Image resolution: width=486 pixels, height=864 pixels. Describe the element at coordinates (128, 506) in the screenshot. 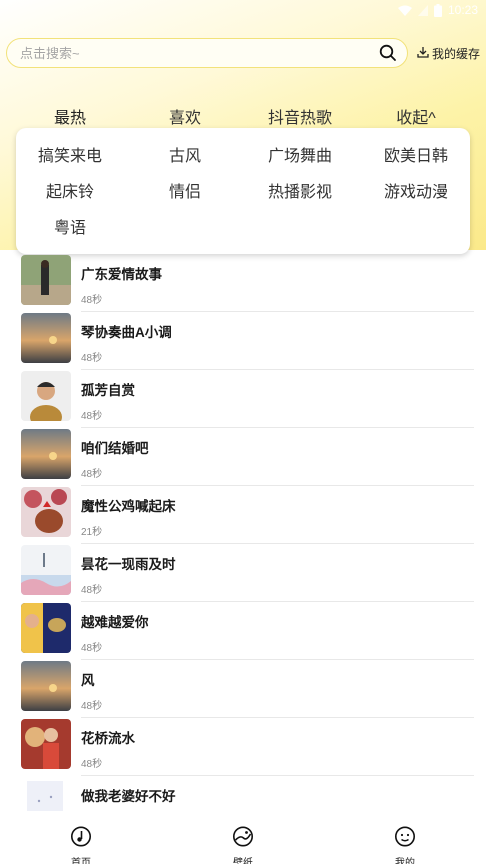

I see `song-title: 魔性公鸡喊起床` at that location.